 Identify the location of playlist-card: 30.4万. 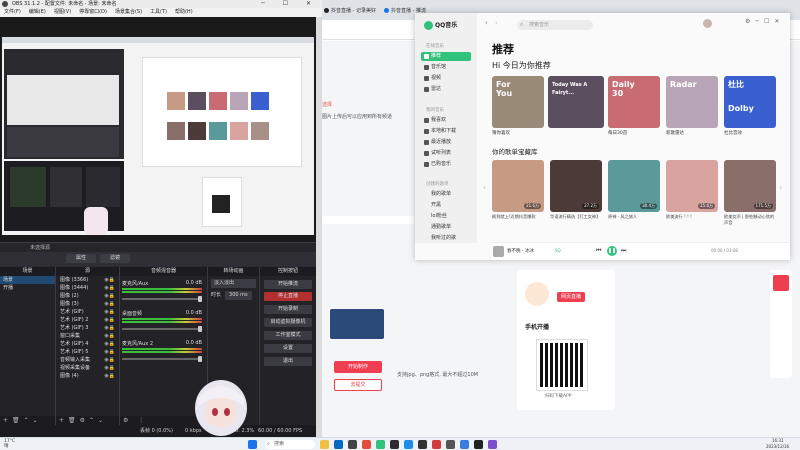
(634, 186).